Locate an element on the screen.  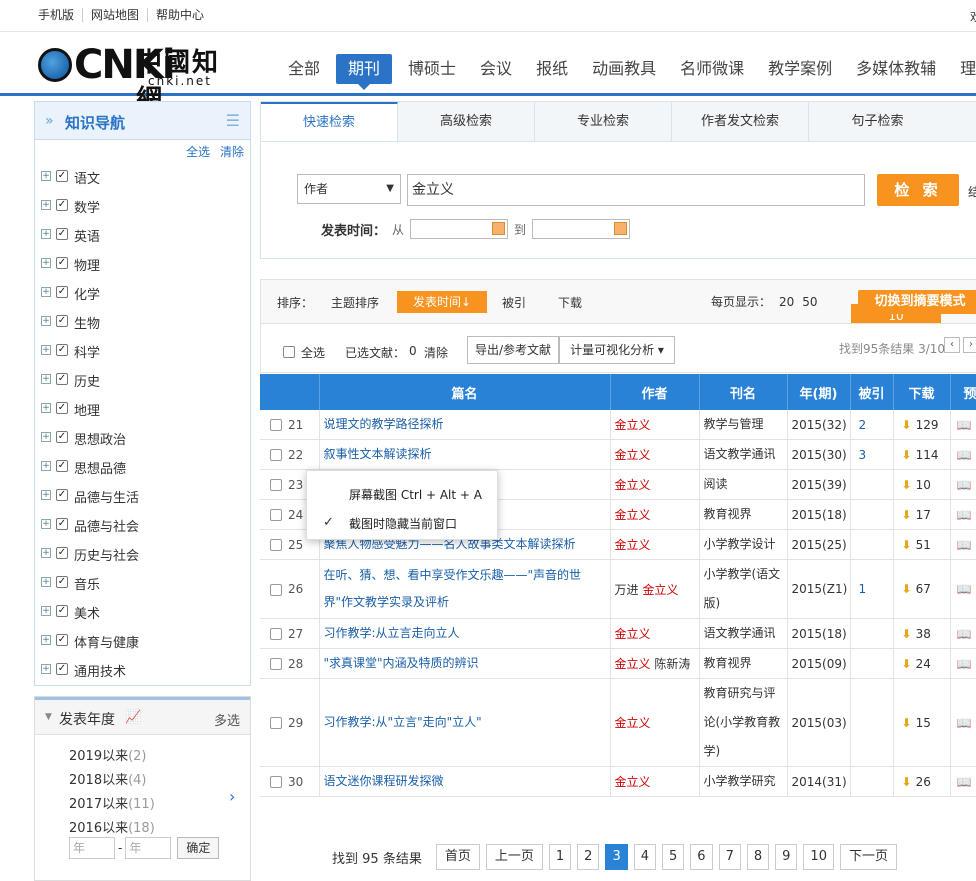
cnki-logo: CNKi 中國知網 cnki.net is located at coordinates (141, 77).